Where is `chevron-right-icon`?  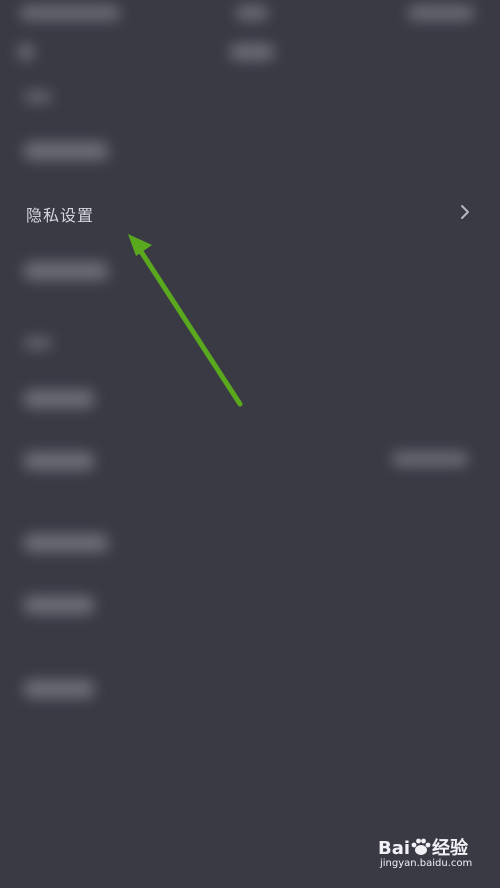
chevron-right-icon is located at coordinates (465, 212).